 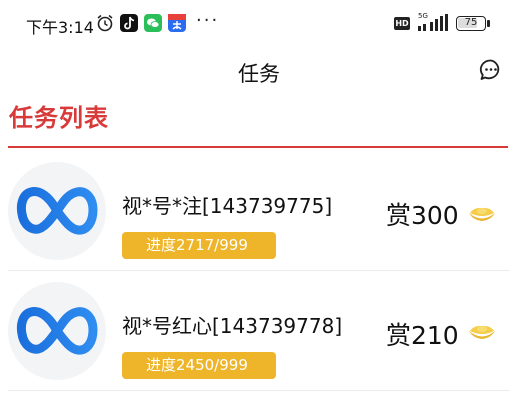 What do you see at coordinates (199, 365) in the screenshot?
I see `task-progress-badge: 进度2450/999` at bounding box center [199, 365].